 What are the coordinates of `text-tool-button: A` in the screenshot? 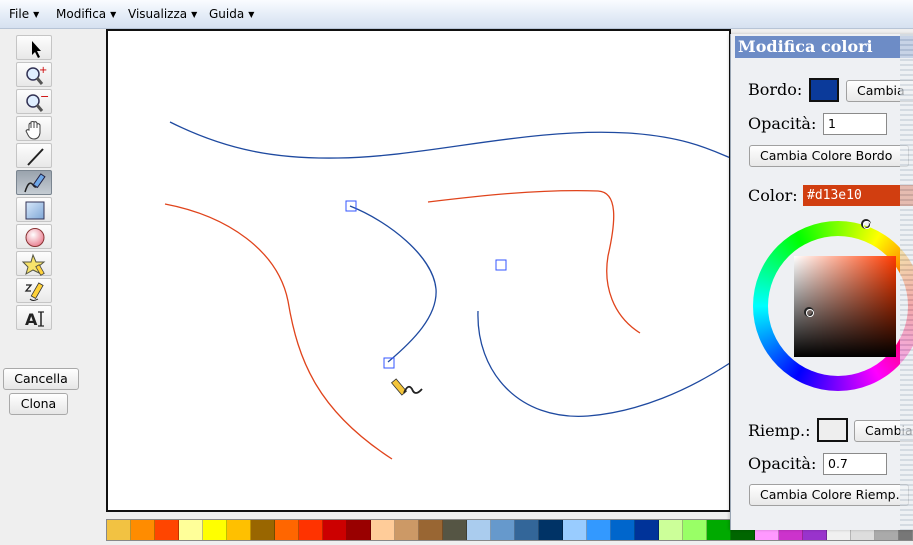 It's located at (34, 317).